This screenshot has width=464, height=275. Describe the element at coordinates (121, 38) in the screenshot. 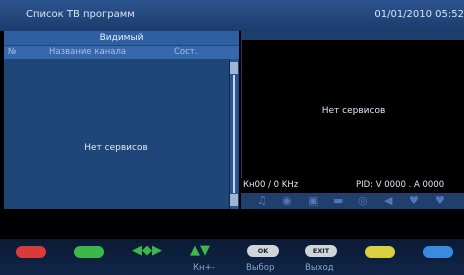

I see `list-group-title: Видимый` at that location.